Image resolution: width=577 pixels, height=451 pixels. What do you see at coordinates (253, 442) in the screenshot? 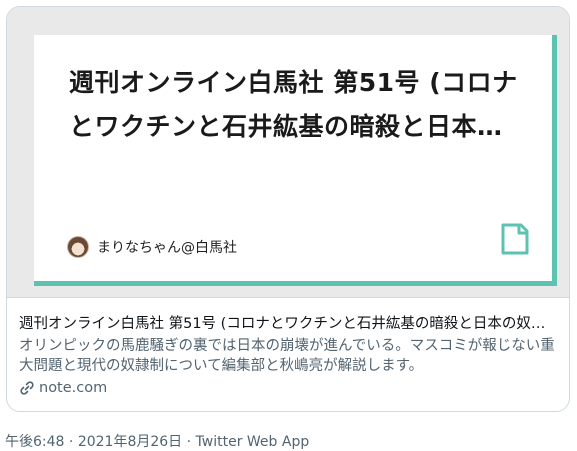
I see `tweet-source: Twitter Web App` at bounding box center [253, 442].